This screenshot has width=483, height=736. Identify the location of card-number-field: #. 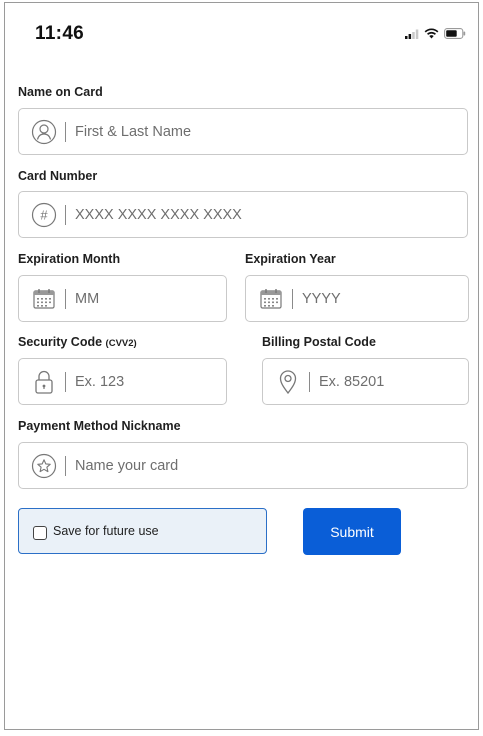
(243, 214).